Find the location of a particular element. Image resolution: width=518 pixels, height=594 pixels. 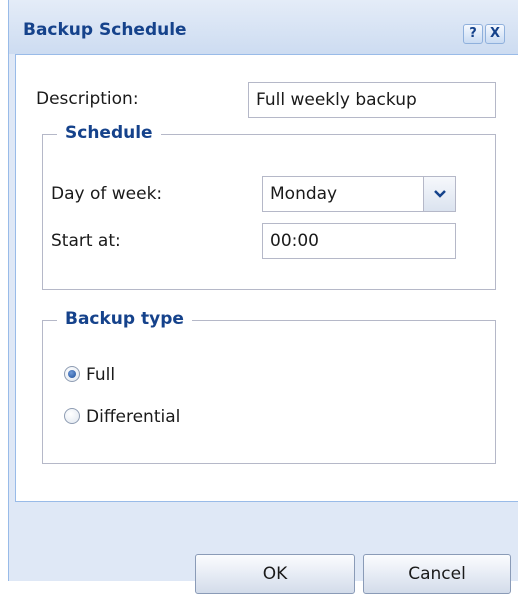

day-of-week-value: Monday is located at coordinates (304, 194).